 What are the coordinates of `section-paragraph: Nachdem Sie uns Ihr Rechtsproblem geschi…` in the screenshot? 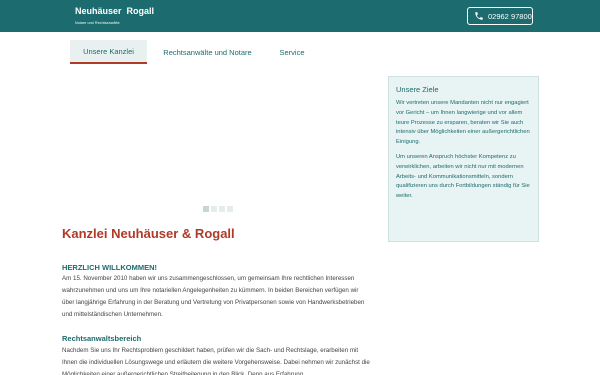 It's located at (216, 361).